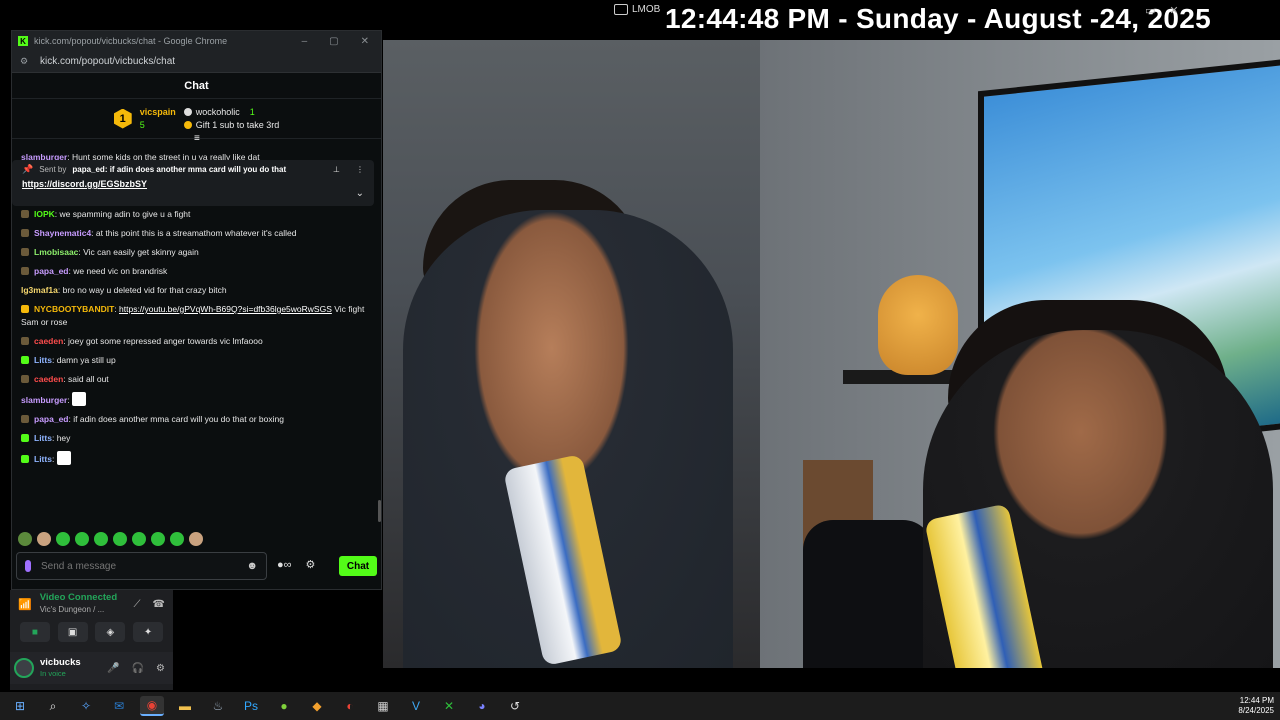 The height and width of the screenshot is (720, 1280). What do you see at coordinates (218, 706) in the screenshot?
I see `steam-icon: ♨` at bounding box center [218, 706].